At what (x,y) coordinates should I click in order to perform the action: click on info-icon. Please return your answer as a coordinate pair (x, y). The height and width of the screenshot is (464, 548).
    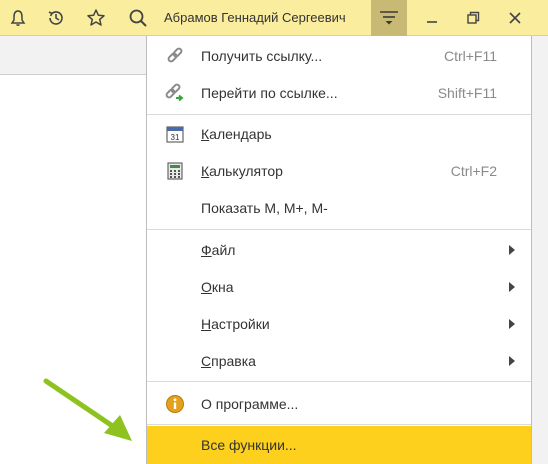
    Looking at the image, I should click on (175, 404).